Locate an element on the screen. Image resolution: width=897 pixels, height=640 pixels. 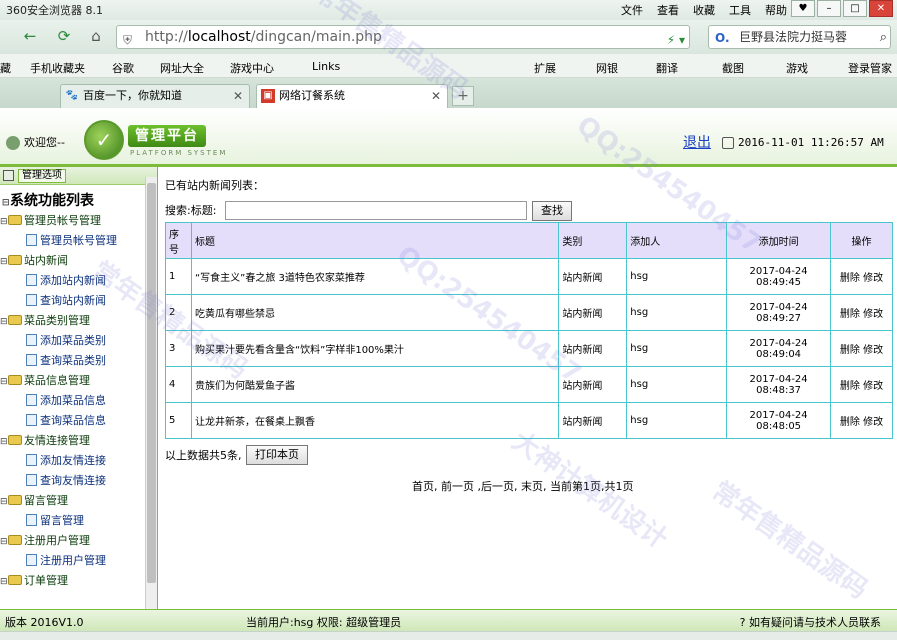
url-action-icons: ⚡ ▾ is located at coordinates (676, 40).